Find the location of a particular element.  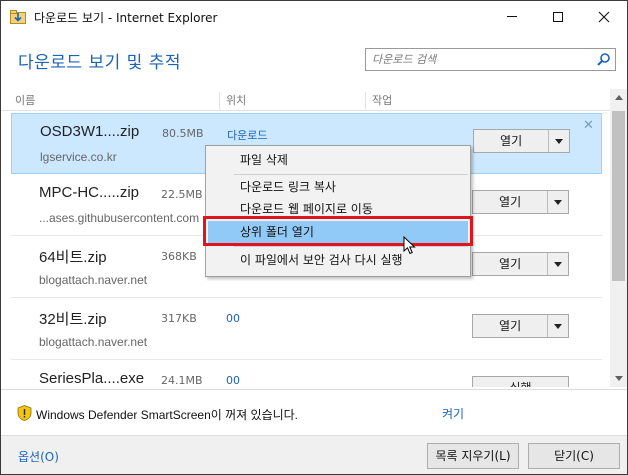

vertical-scrollbar is located at coordinates (618, 238).